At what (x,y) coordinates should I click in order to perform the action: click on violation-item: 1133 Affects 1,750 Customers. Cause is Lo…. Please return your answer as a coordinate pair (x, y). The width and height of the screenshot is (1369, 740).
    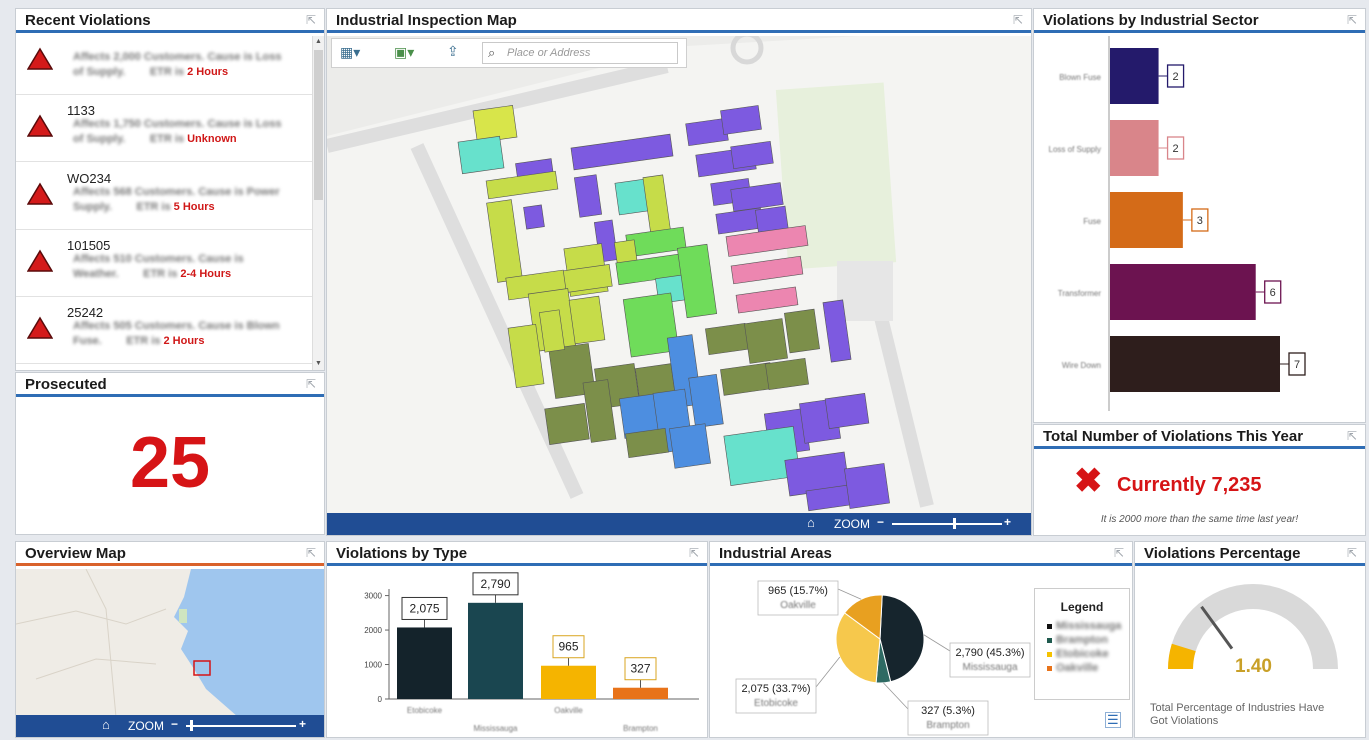
    Looking at the image, I should click on (164, 128).